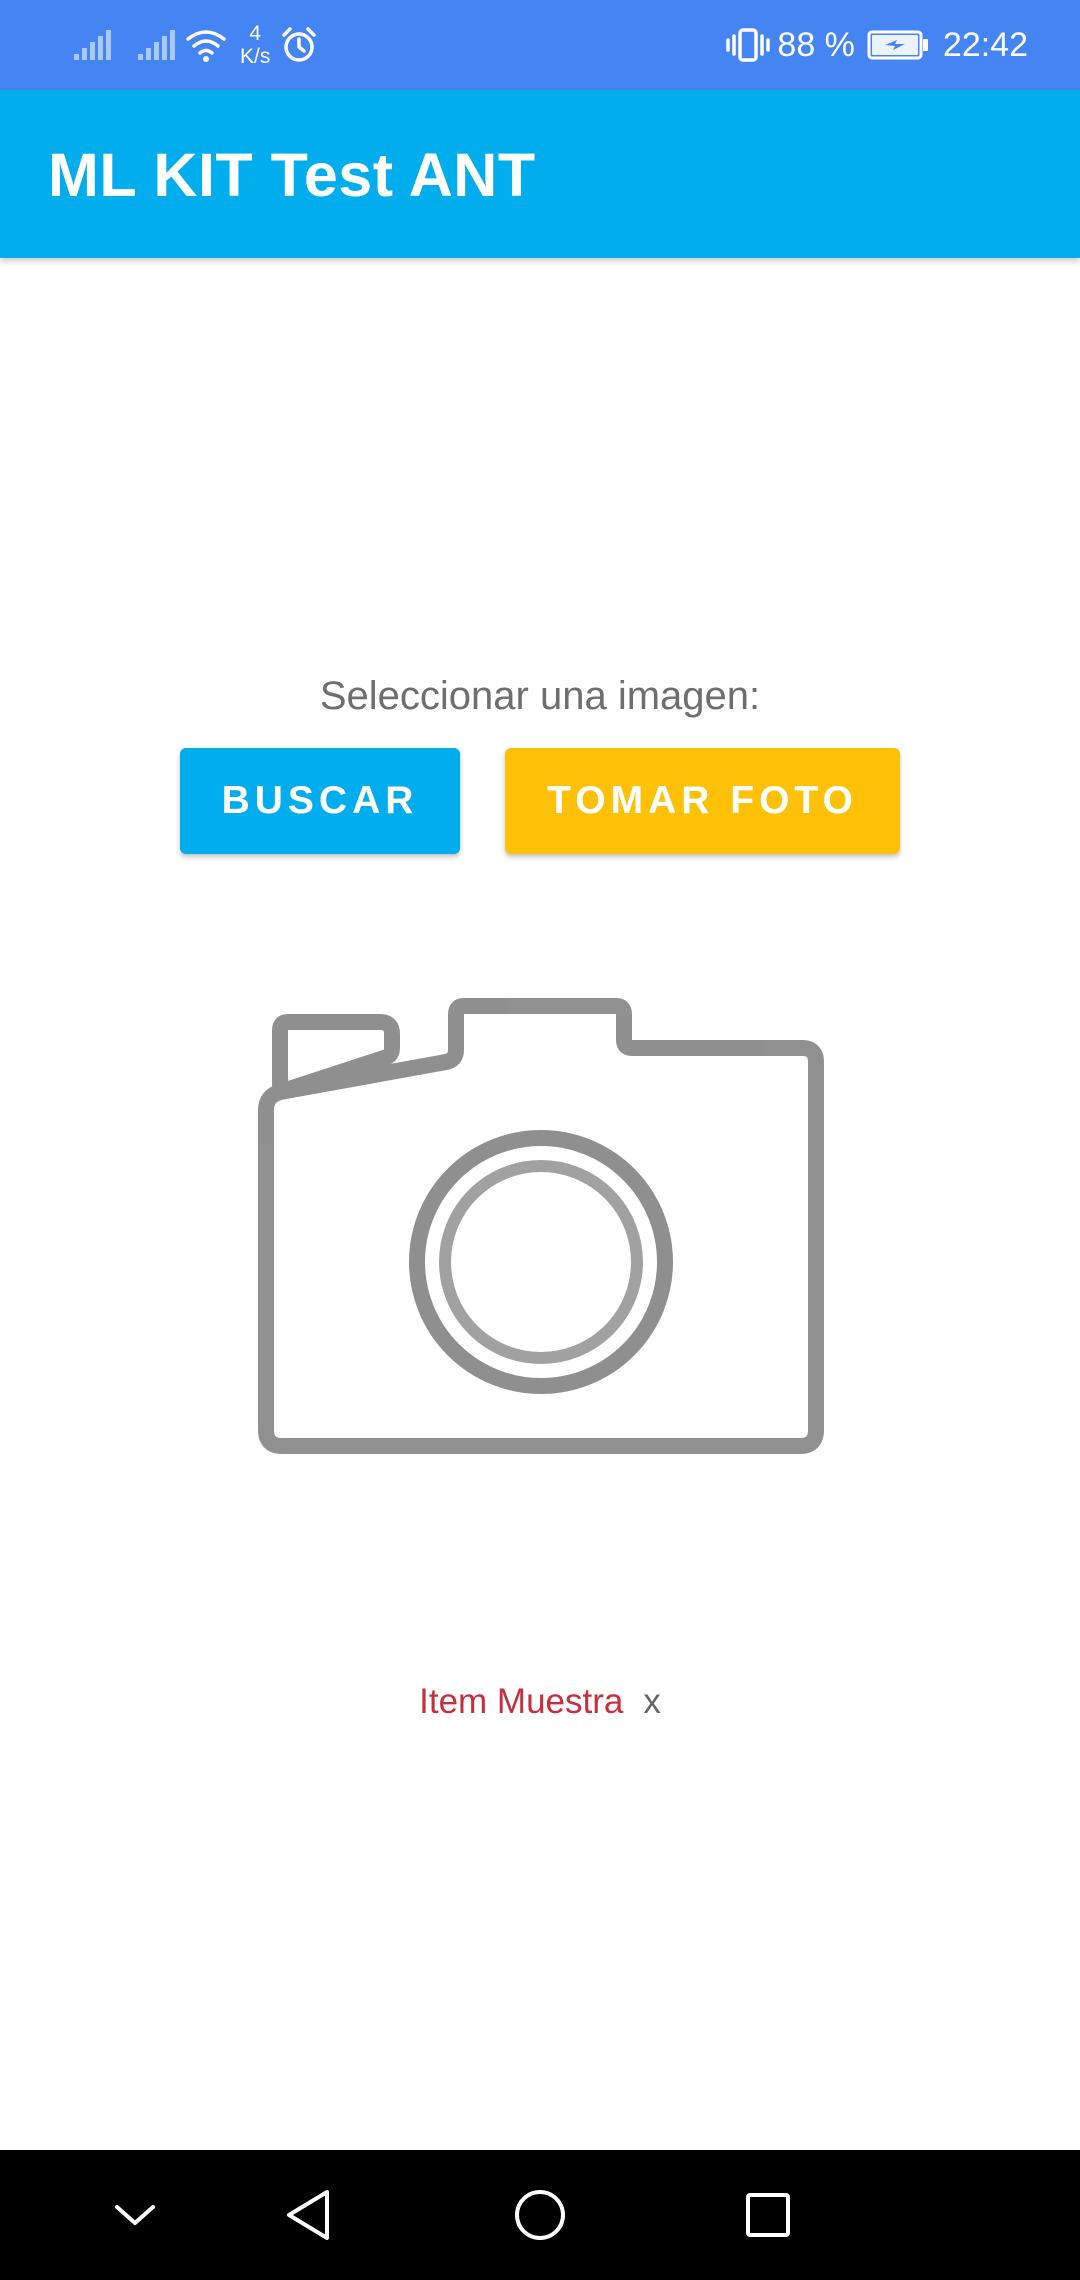 The image size is (1080, 2280). I want to click on app-bar: ML KIT Test ANT, so click(540, 174).